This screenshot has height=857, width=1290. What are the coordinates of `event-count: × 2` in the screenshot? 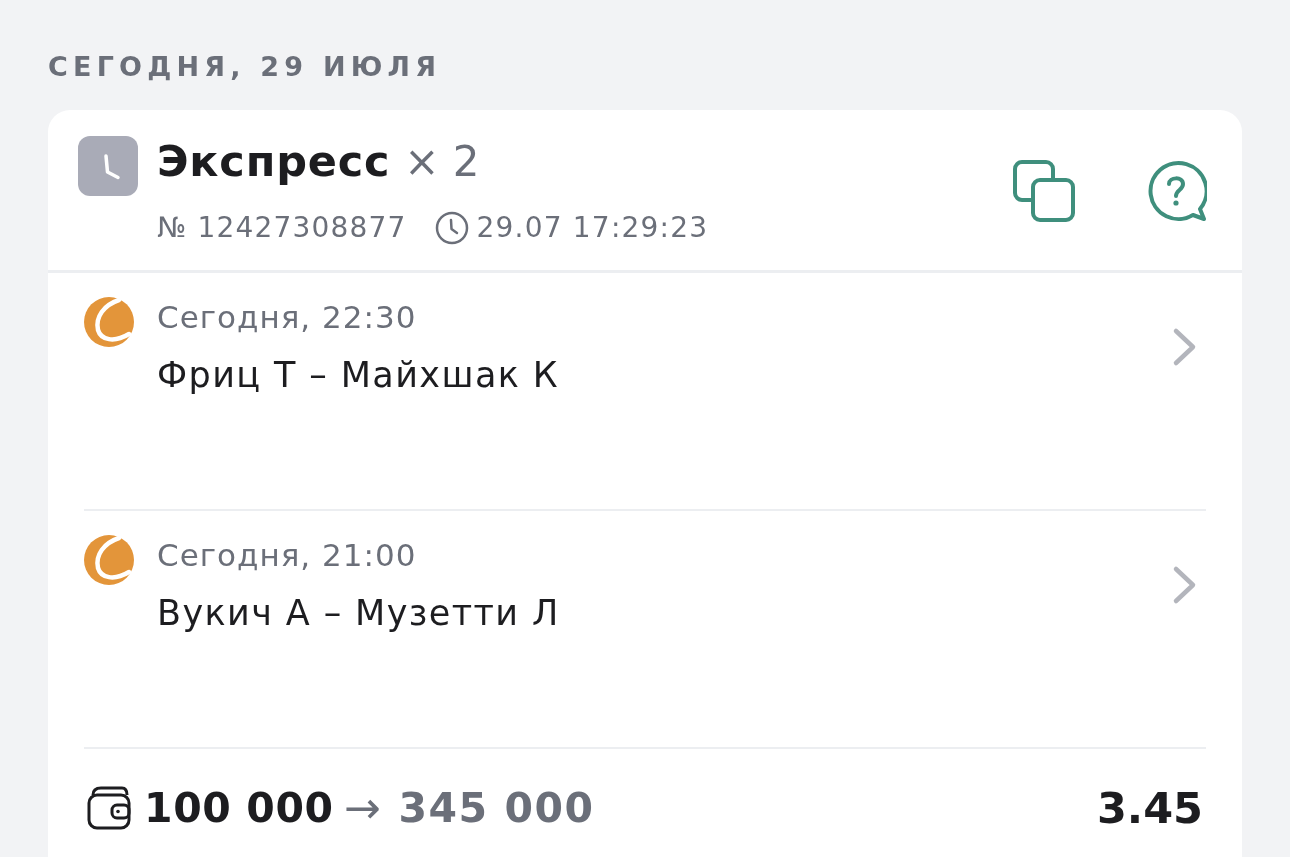 It's located at (442, 162).